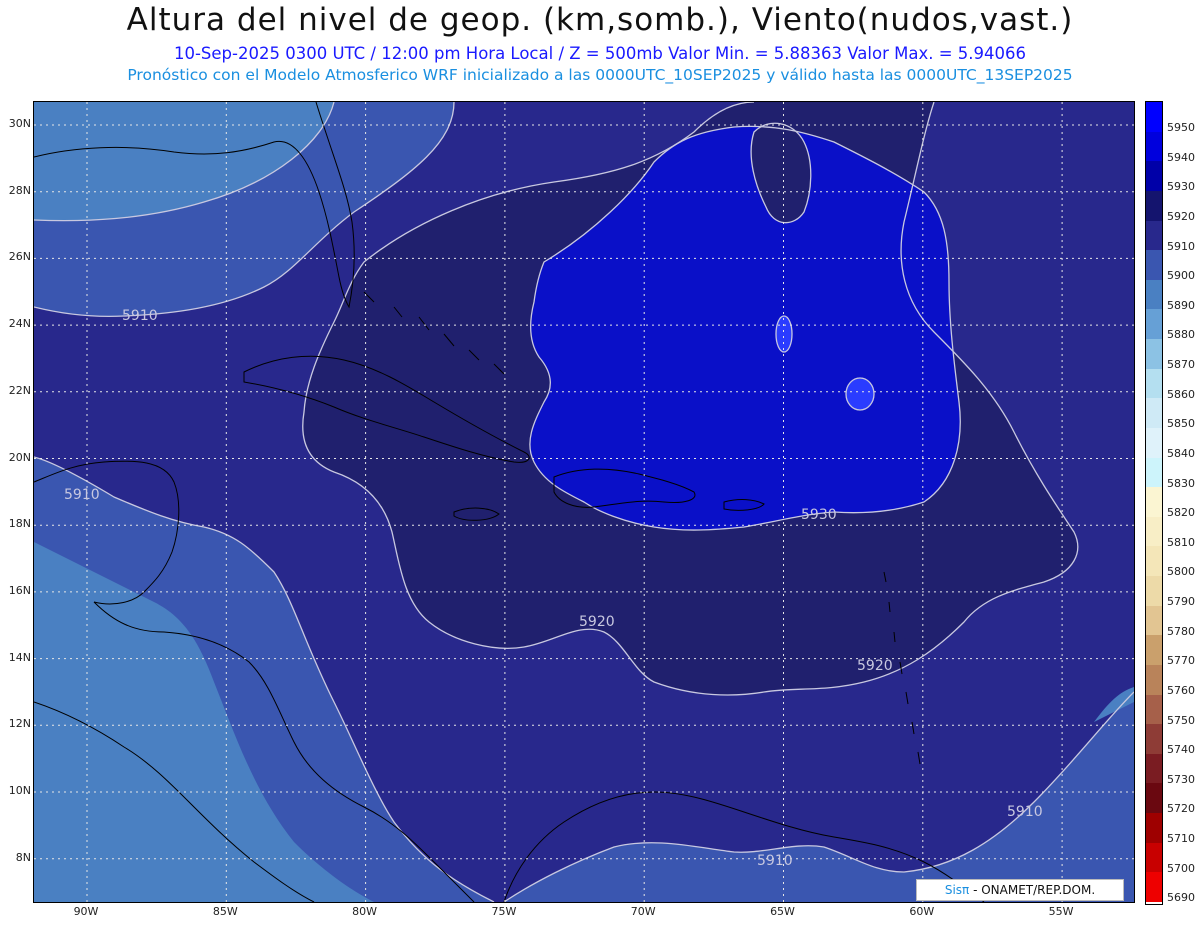 This screenshot has height=927, width=1200. Describe the element at coordinates (1181, 602) in the screenshot. I see `colorbar-label: 5790` at that location.